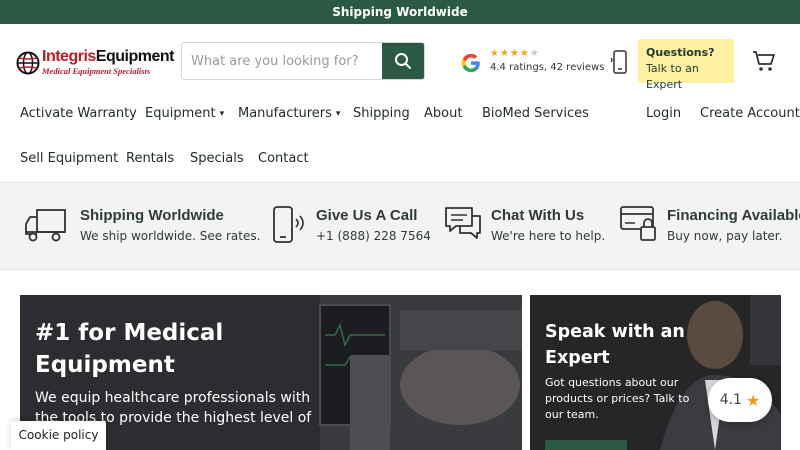 The height and width of the screenshot is (450, 800). I want to click on google-rating: ★★★★★ 4.4 ratings, 42 reviews, so click(532, 64).